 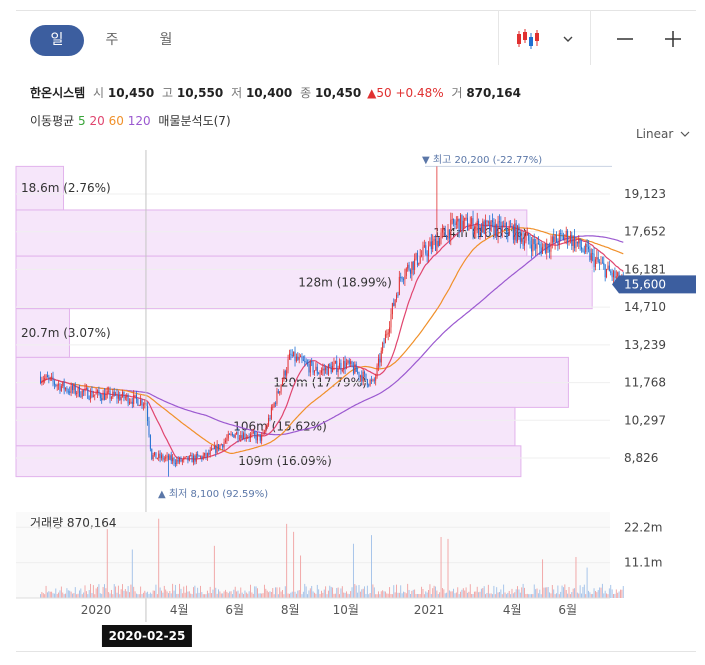 I want to click on y-tick-label: 8,826, so click(x=641, y=458).